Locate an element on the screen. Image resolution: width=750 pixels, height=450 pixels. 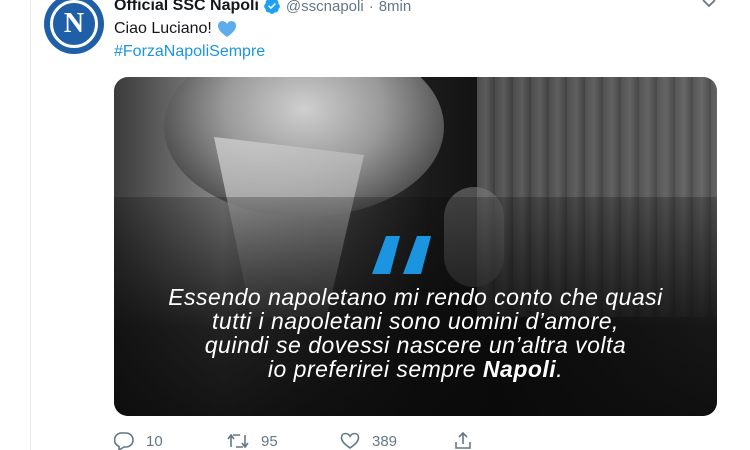
tweet-text-line: Ciao Luciano! is located at coordinates (163, 28).